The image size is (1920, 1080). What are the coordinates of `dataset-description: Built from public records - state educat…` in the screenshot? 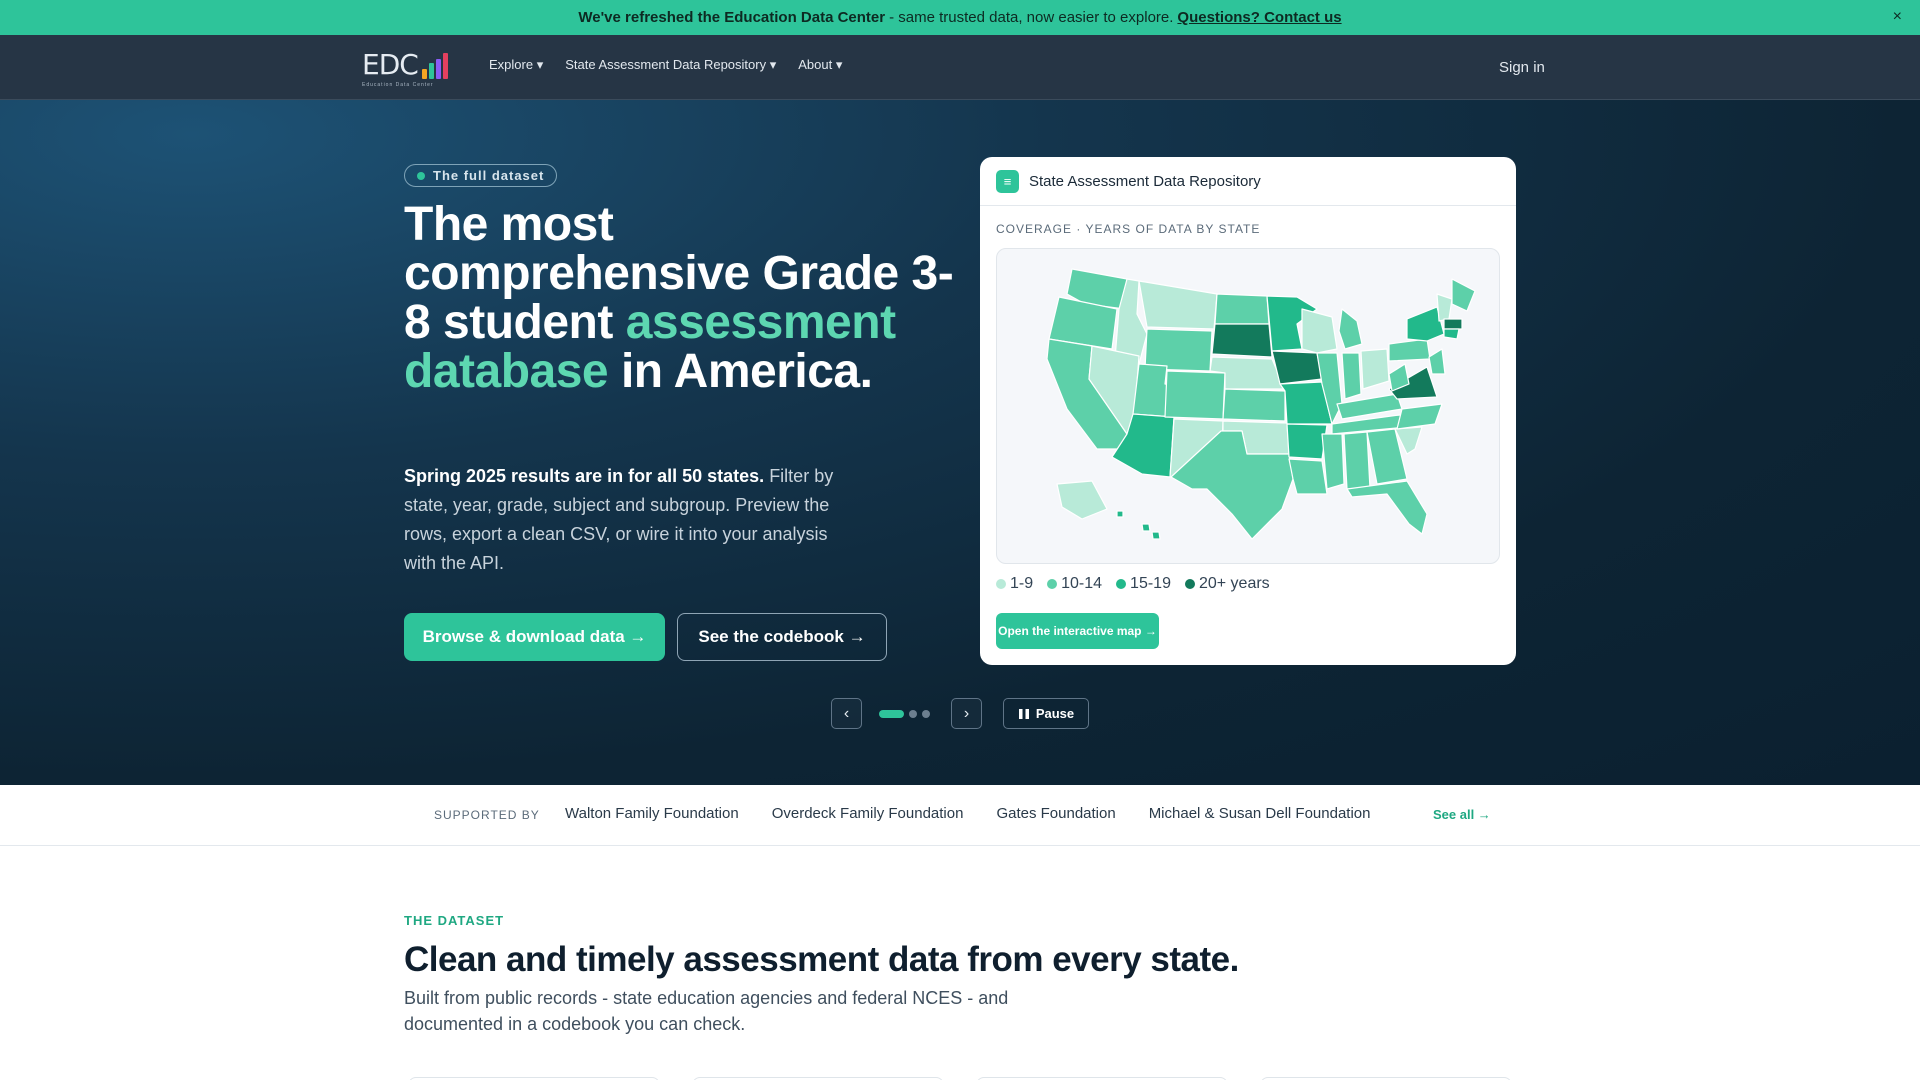 It's located at (706, 1011).